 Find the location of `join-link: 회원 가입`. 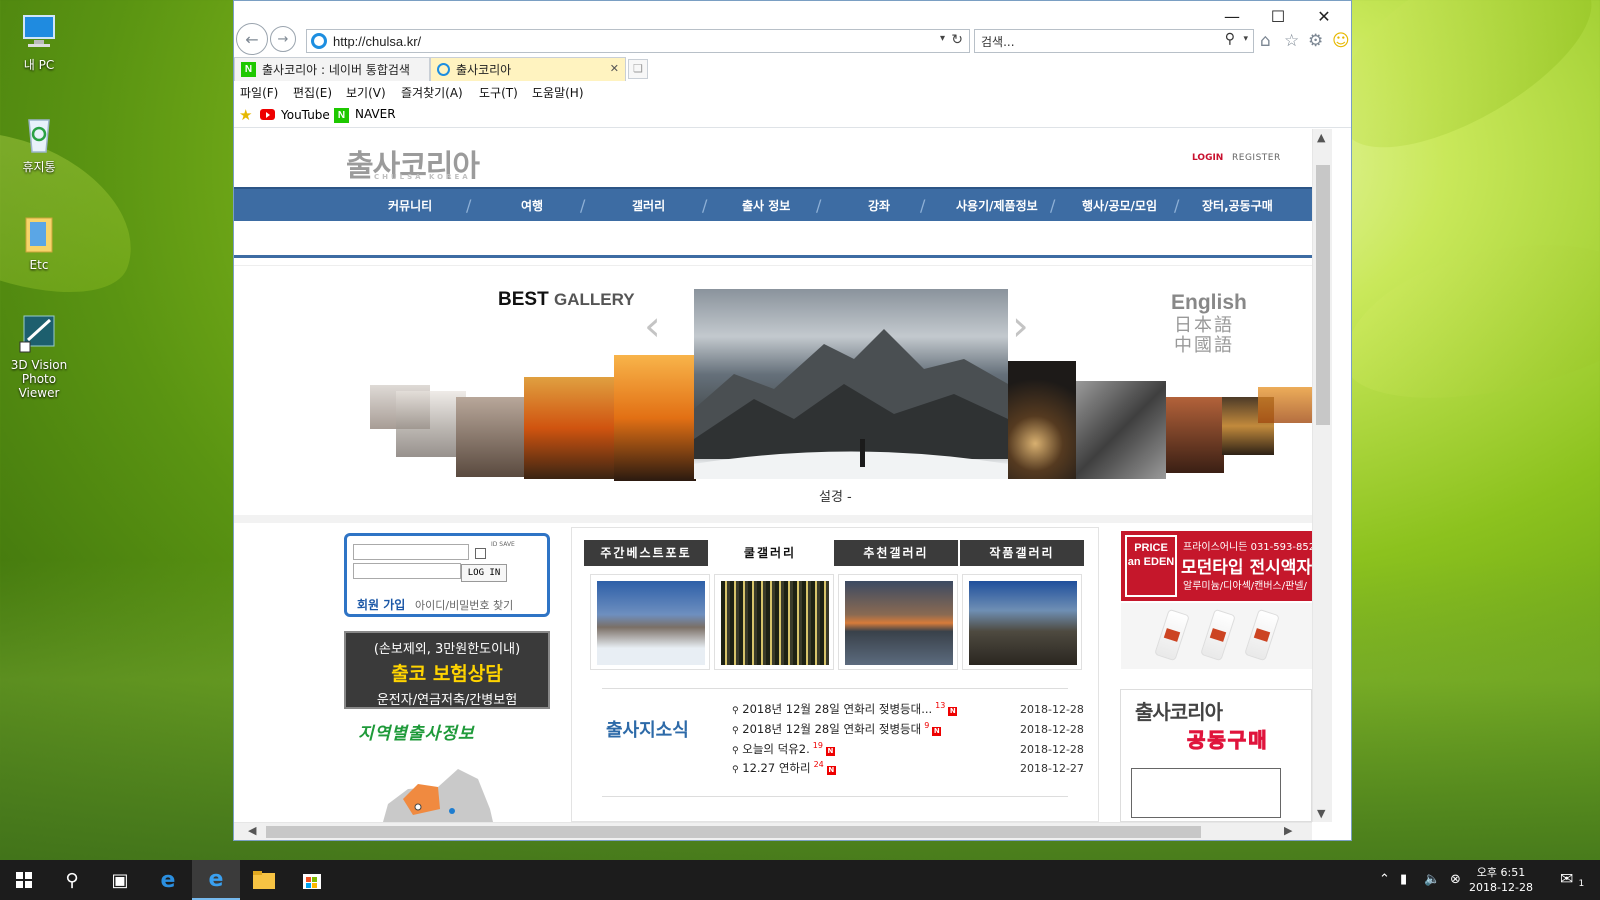

join-link: 회원 가입 is located at coordinates (381, 604).